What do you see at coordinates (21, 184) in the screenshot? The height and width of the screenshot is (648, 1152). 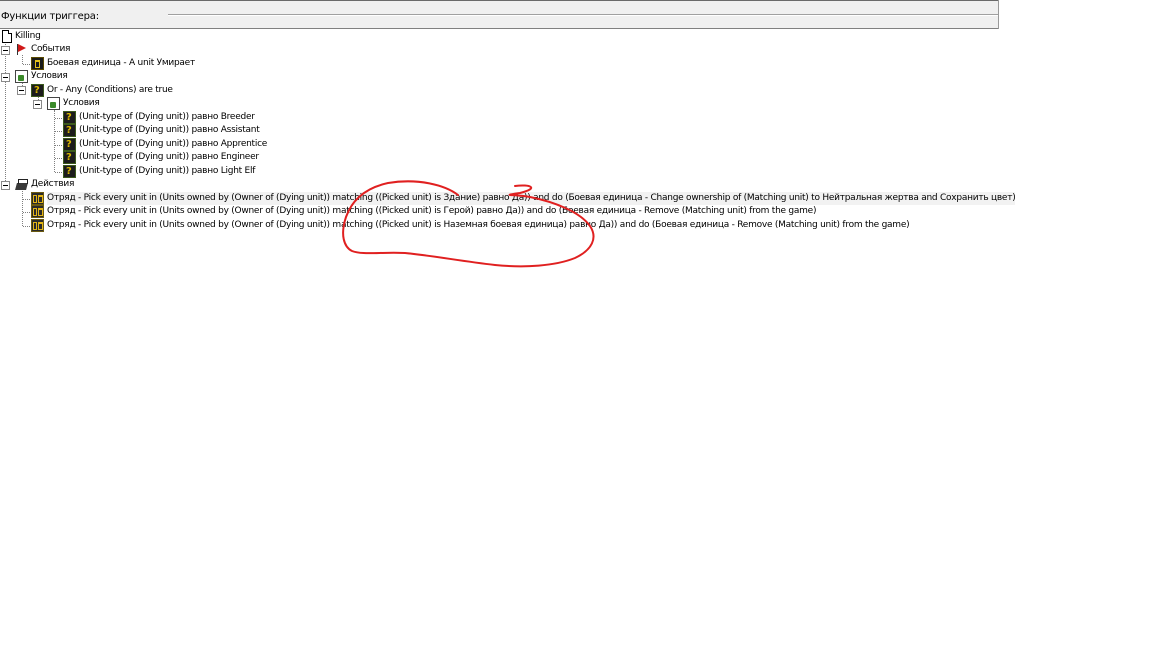 I see `clapperboard-icon` at bounding box center [21, 184].